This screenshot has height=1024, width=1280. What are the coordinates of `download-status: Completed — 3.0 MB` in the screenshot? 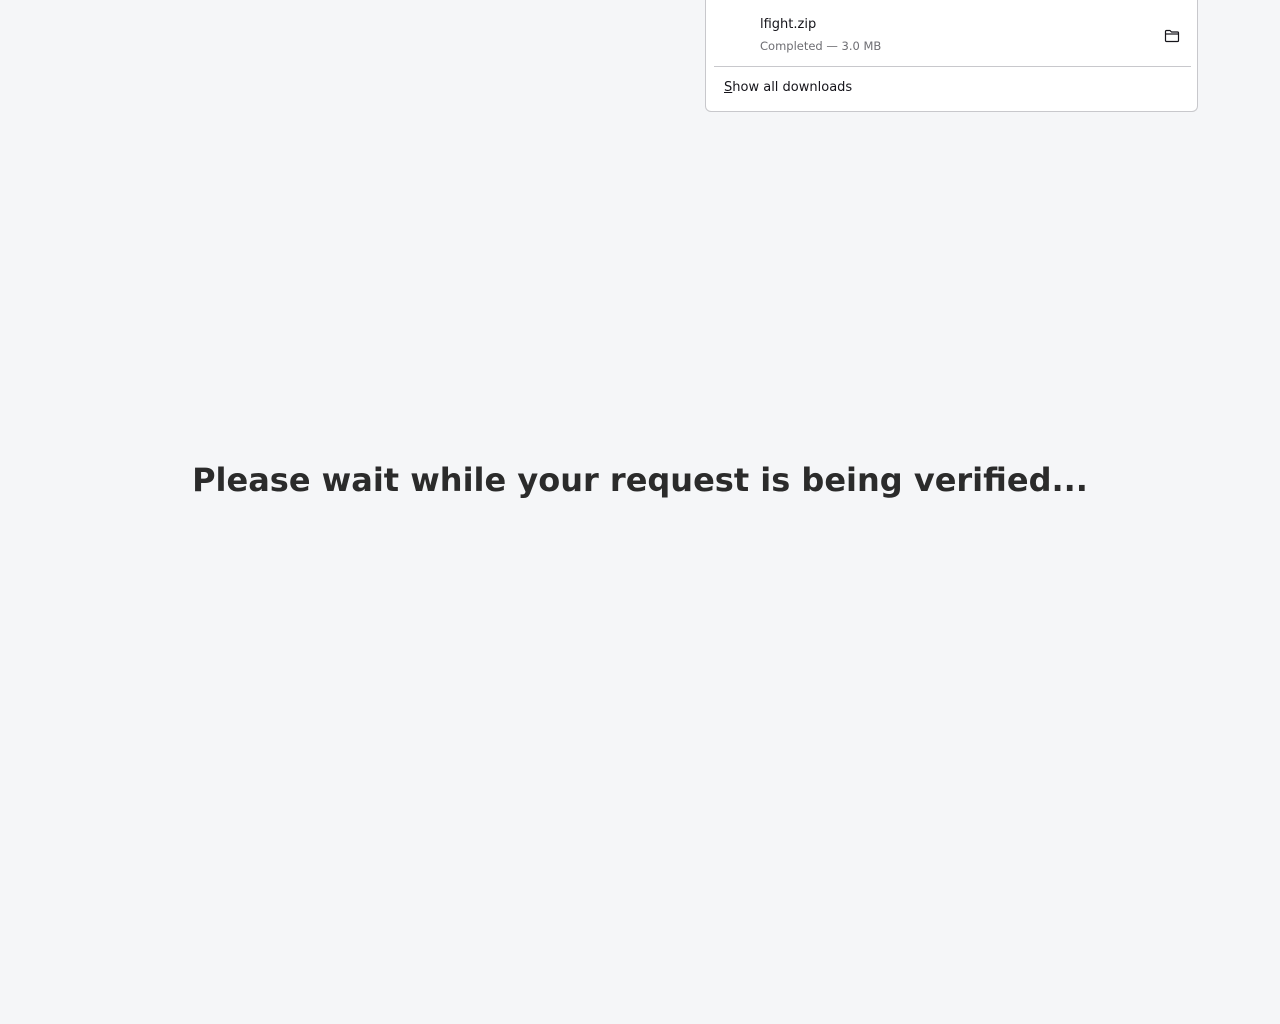 It's located at (821, 46).